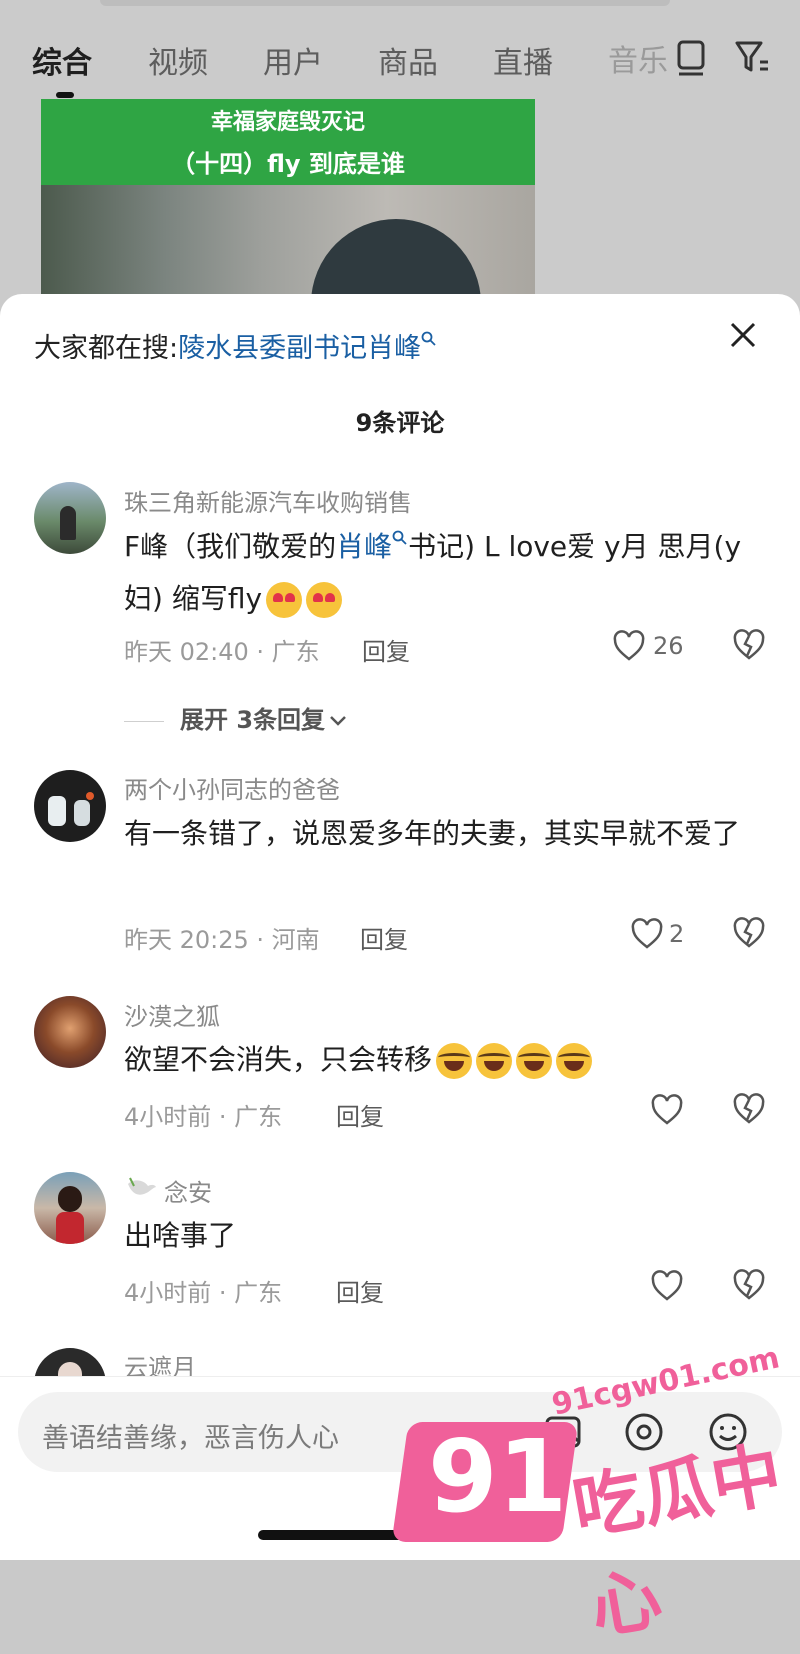 This screenshot has height=1654, width=800. Describe the element at coordinates (677, 934) in the screenshot. I see `like-count: 2` at that location.